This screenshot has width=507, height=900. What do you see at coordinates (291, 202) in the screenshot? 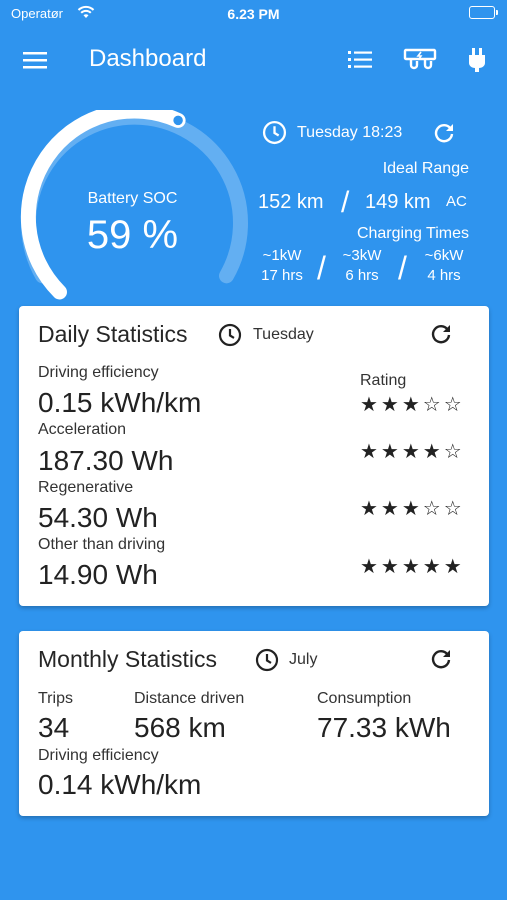
I see `range-value-1: 152 km` at bounding box center [291, 202].